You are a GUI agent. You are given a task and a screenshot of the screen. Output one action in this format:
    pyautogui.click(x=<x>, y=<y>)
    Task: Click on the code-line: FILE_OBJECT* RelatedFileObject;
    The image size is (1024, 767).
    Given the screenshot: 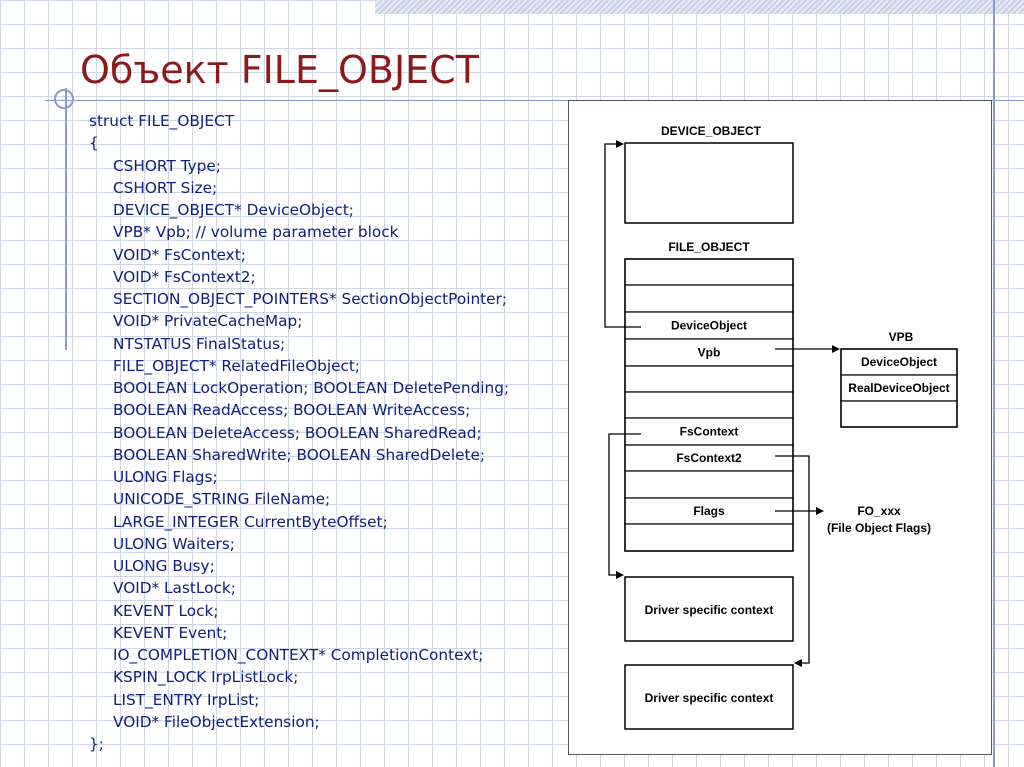 What is the action you would take?
    pyautogui.click(x=237, y=365)
    